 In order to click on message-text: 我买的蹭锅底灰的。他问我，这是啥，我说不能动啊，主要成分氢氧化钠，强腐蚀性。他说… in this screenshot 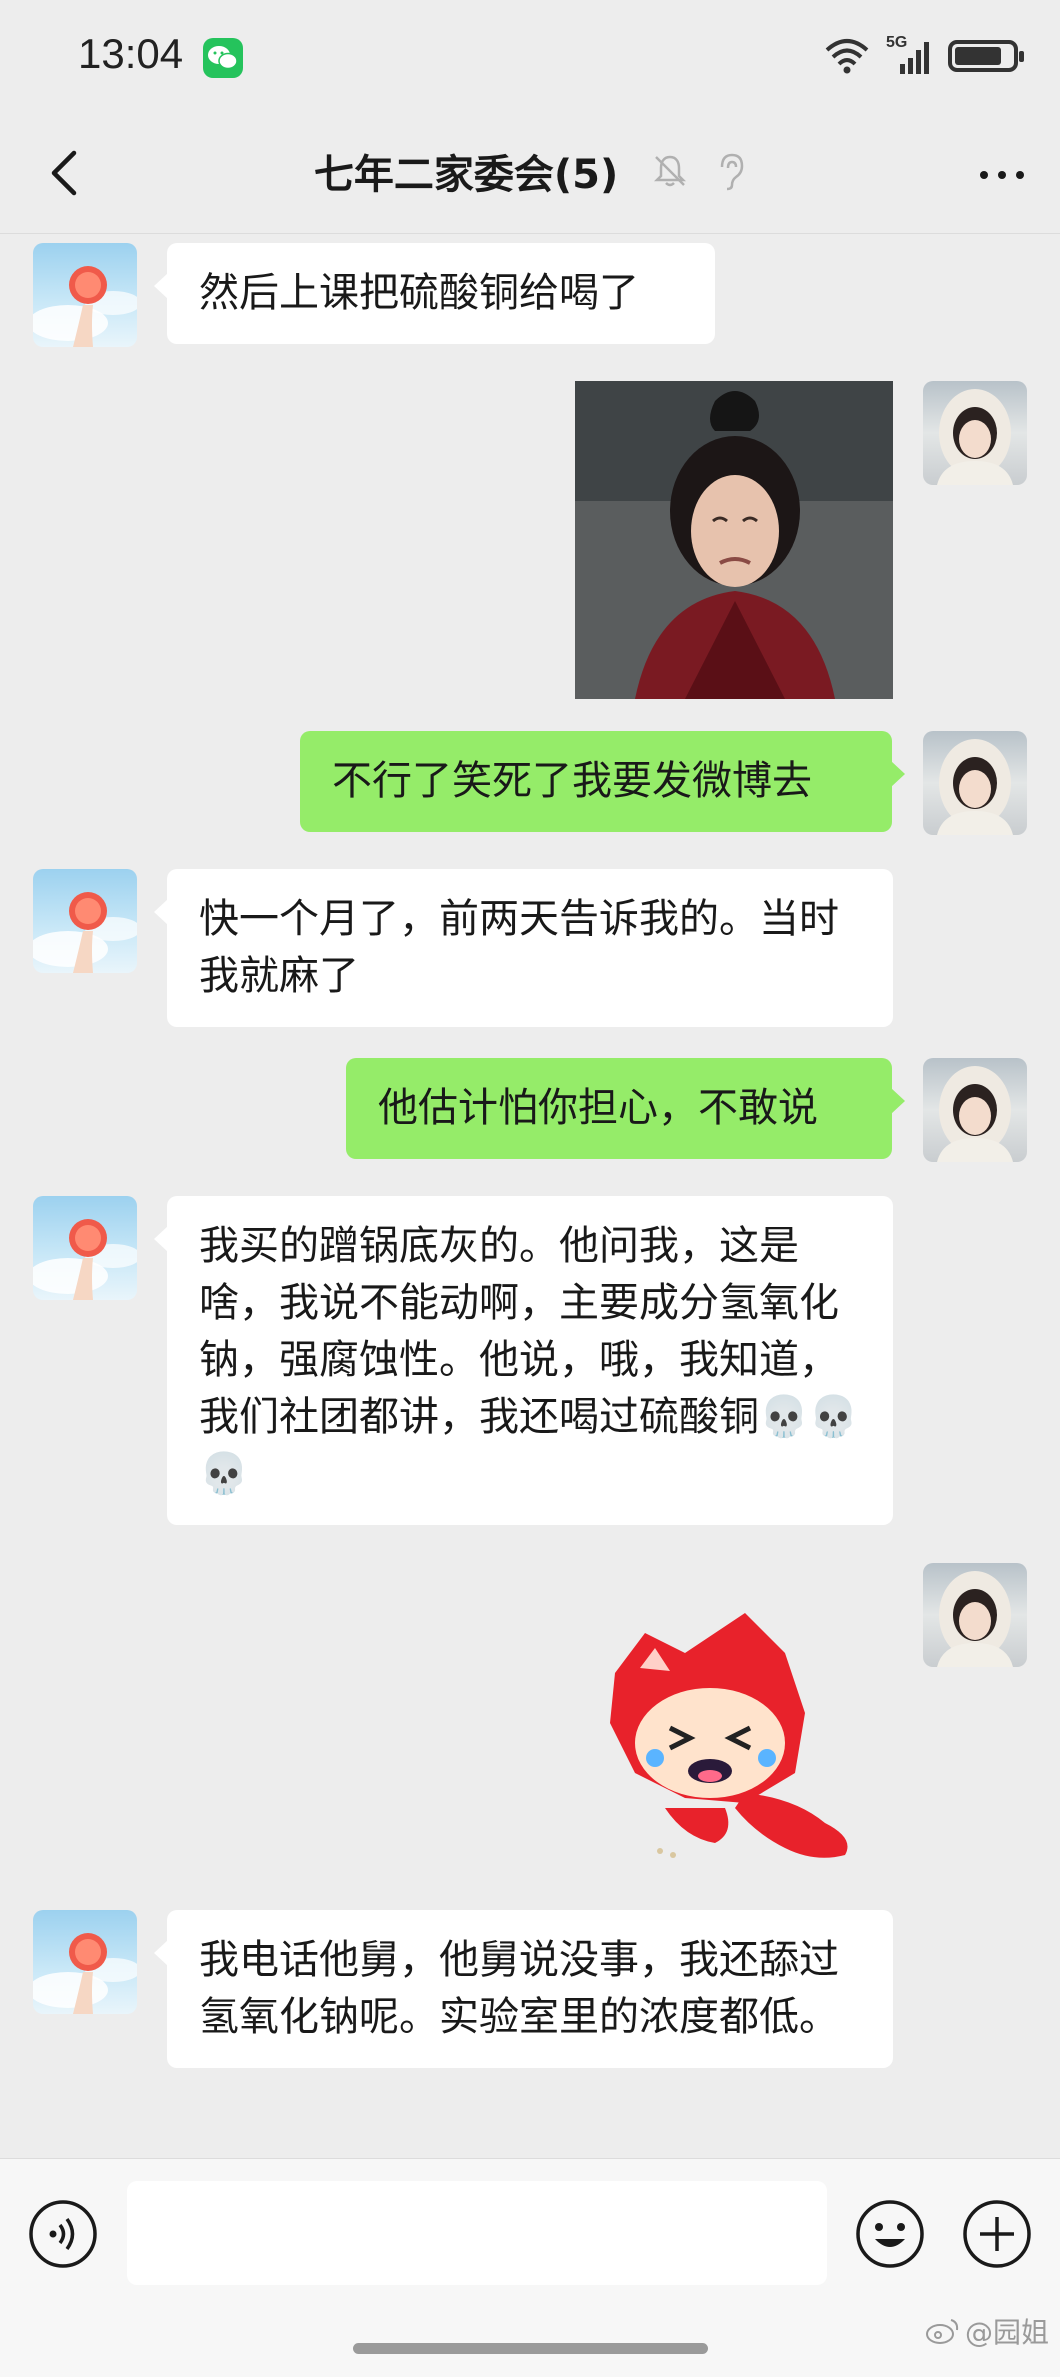, I will do `click(529, 1360)`.